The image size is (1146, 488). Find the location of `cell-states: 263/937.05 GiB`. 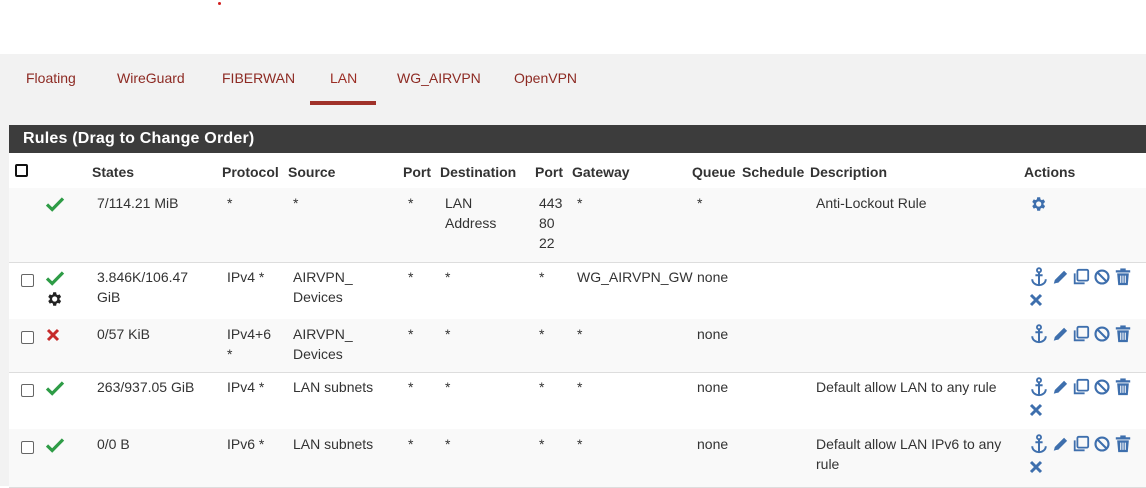

cell-states: 263/937.05 GiB is located at coordinates (145, 387).